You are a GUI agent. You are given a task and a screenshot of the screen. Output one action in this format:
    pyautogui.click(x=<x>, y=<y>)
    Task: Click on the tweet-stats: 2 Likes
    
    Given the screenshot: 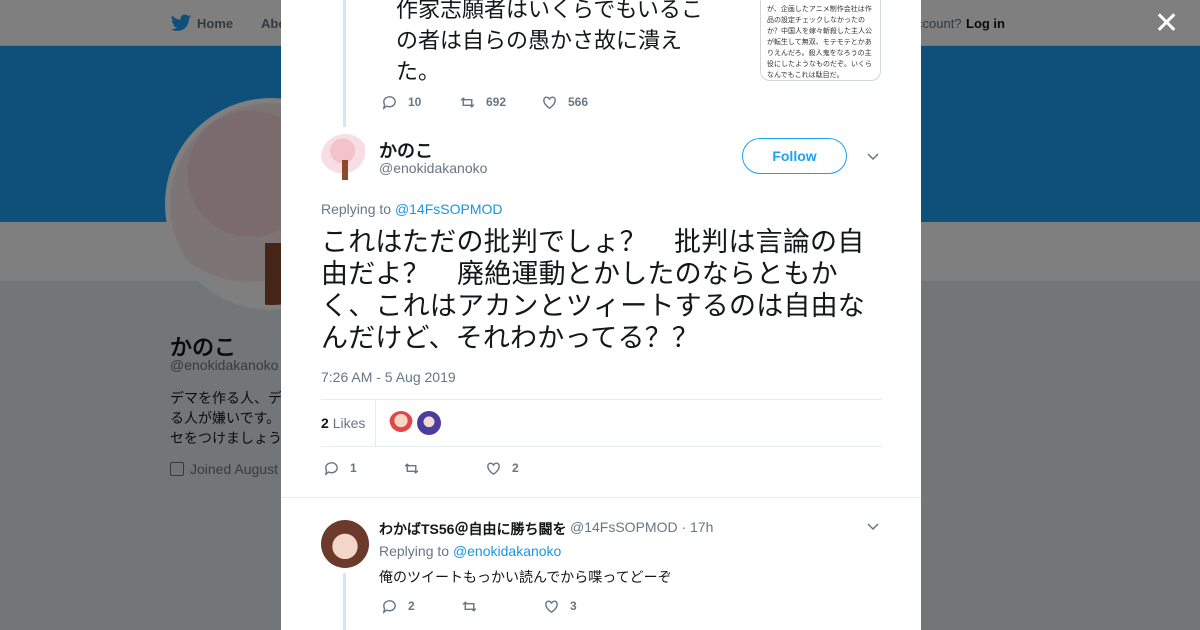 What is the action you would take?
    pyautogui.click(x=601, y=423)
    